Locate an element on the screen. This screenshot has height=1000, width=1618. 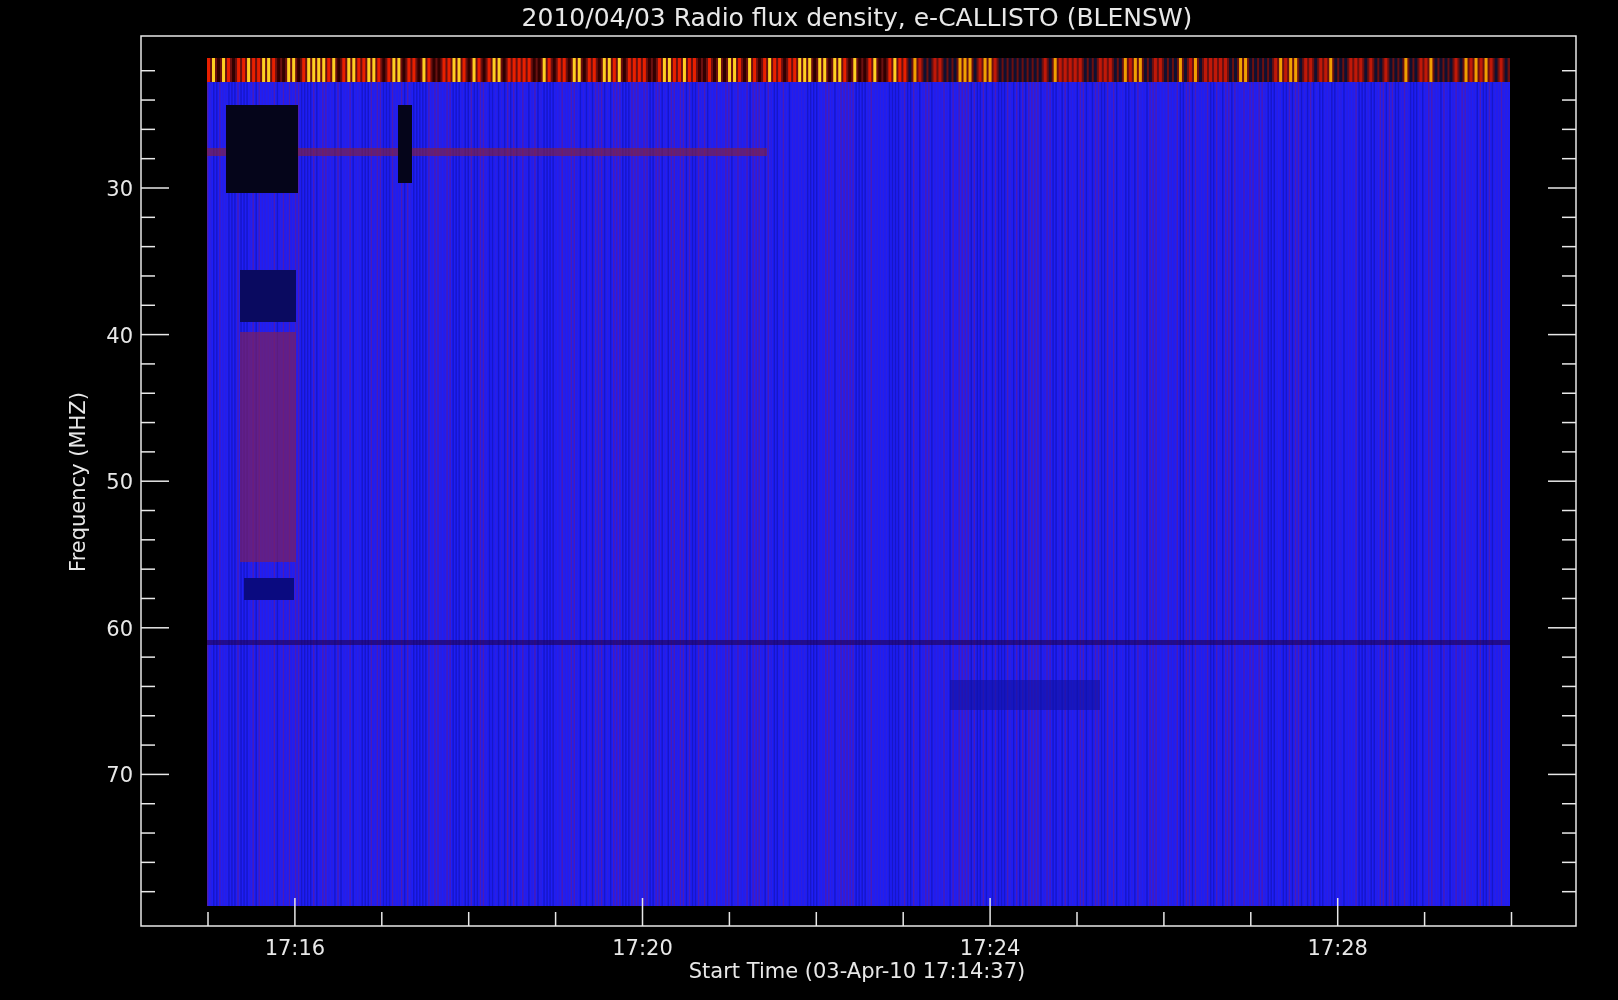
y-tick-label: 60 is located at coordinates (119, 628).